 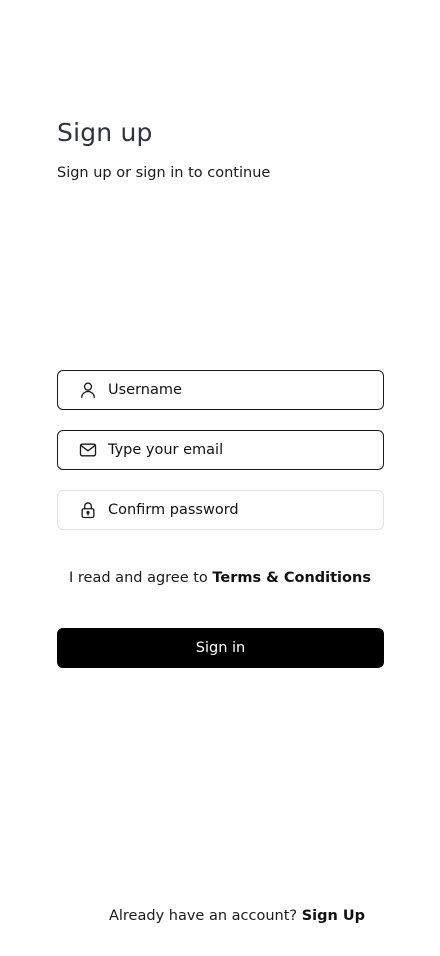 What do you see at coordinates (233, 450) in the screenshot?
I see `email-input` at bounding box center [233, 450].